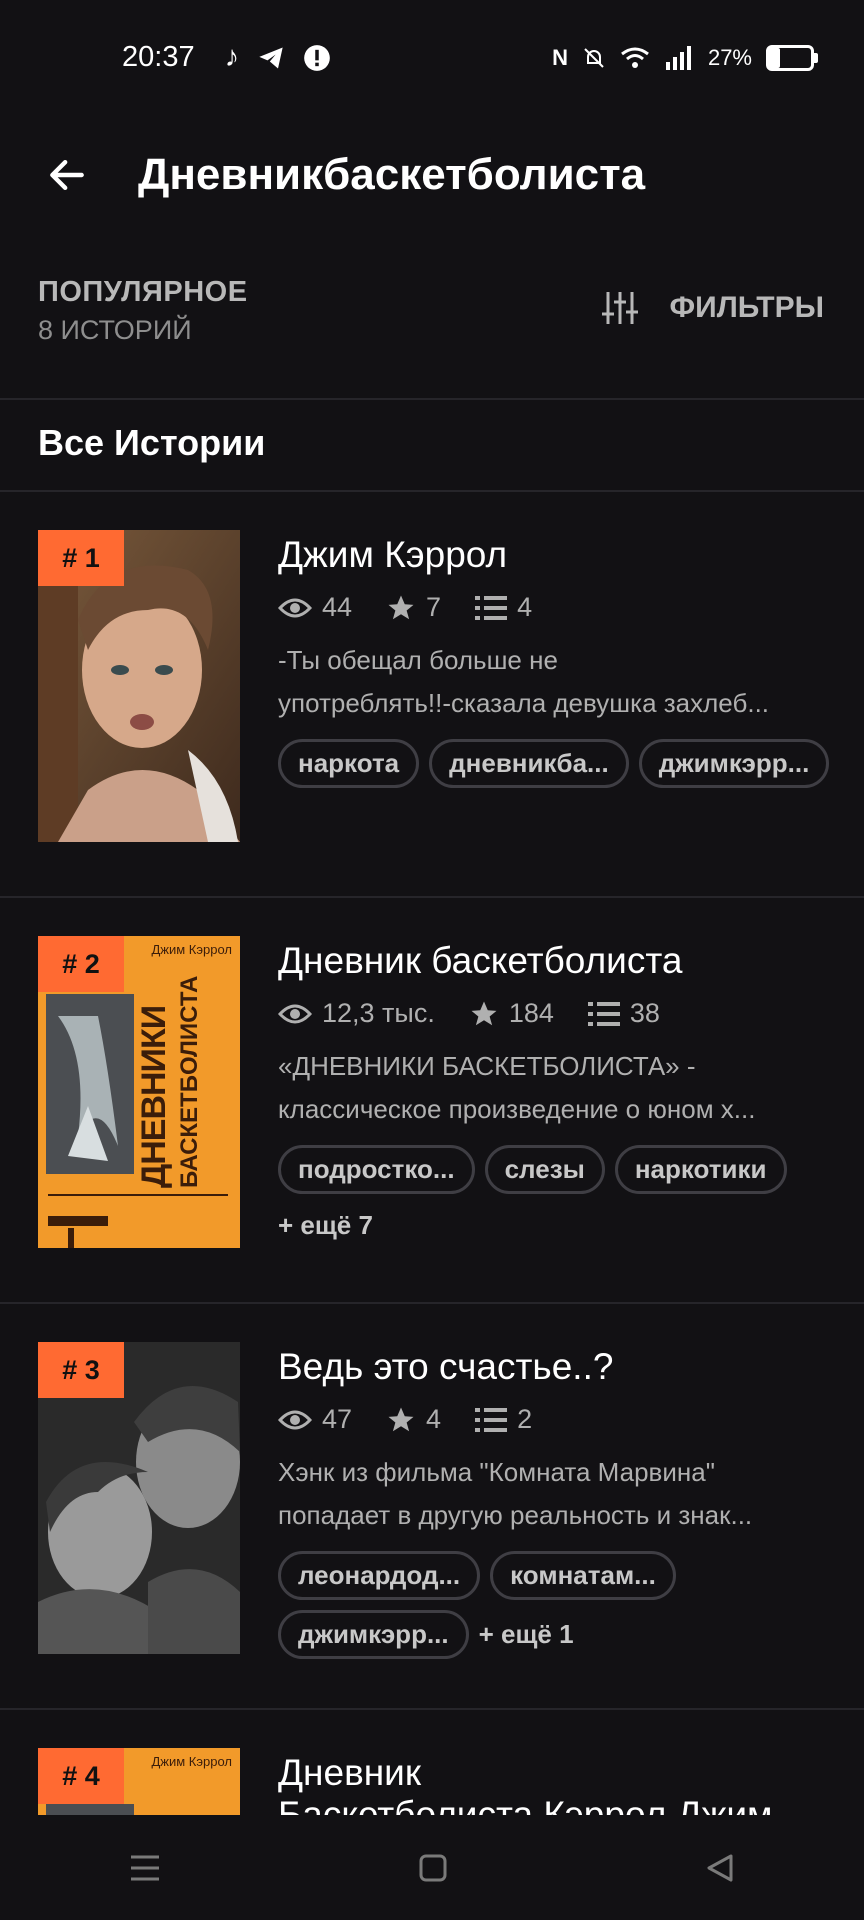  I want to click on tag-chip: наркота, so click(349, 763).